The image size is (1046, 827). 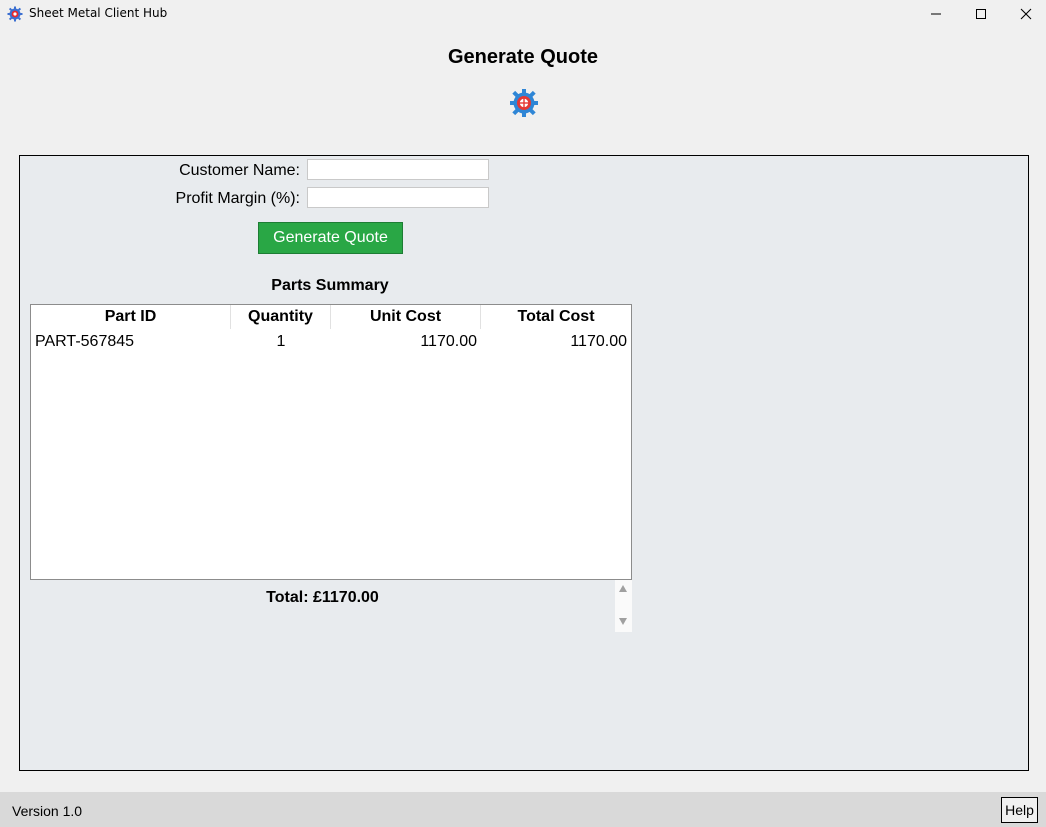 What do you see at coordinates (330, 285) in the screenshot?
I see `parts-summary-title: Parts Summary` at bounding box center [330, 285].